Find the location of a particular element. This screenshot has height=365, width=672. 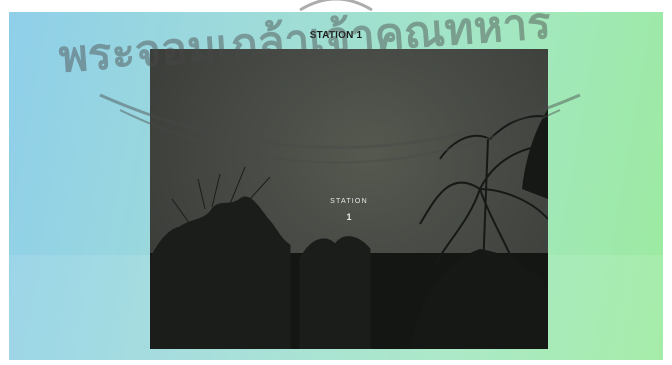

overlay-station-word: STATION is located at coordinates (349, 201).